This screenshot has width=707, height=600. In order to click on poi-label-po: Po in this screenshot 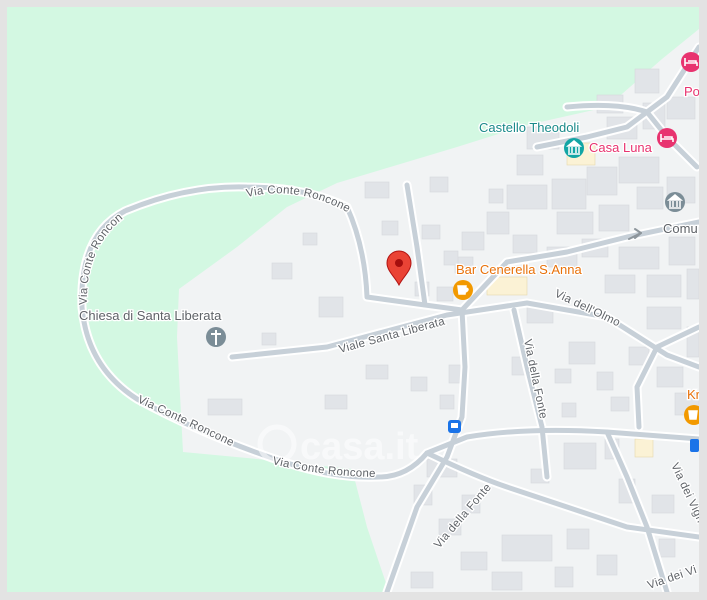, I will do `click(691, 91)`.